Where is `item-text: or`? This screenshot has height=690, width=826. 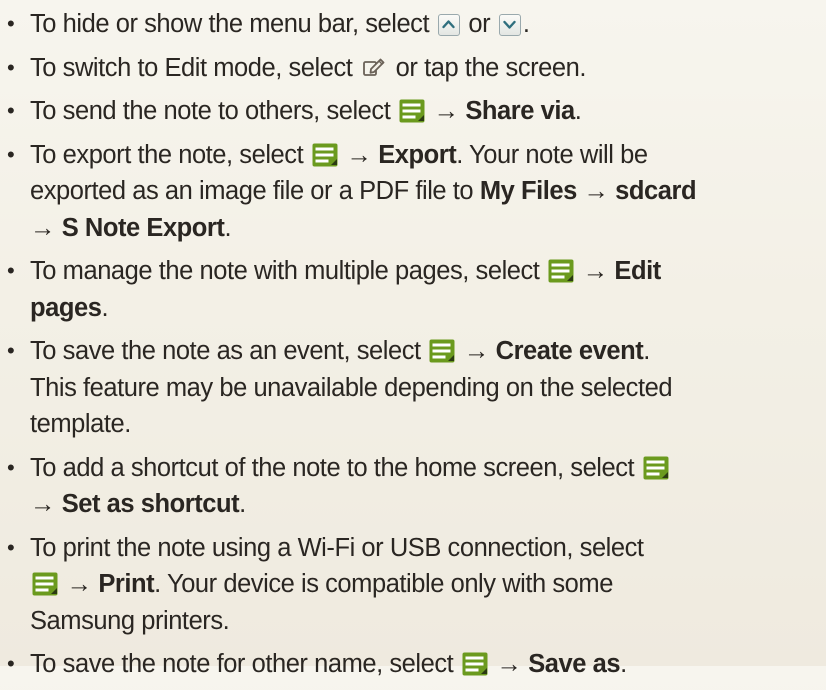
item-text: or is located at coordinates (479, 24).